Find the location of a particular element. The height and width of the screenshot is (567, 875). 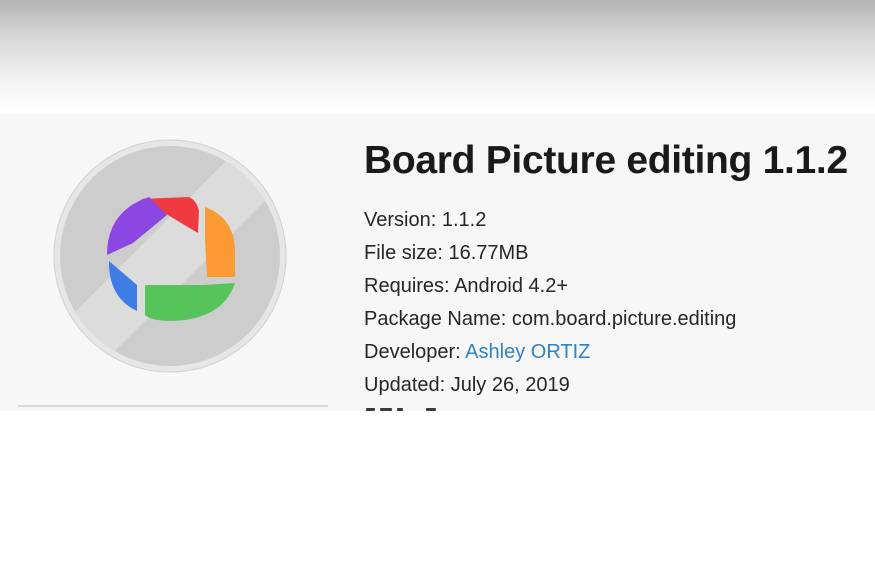

developer-row: Developer: Ashley ORTIZ is located at coordinates (616, 352).